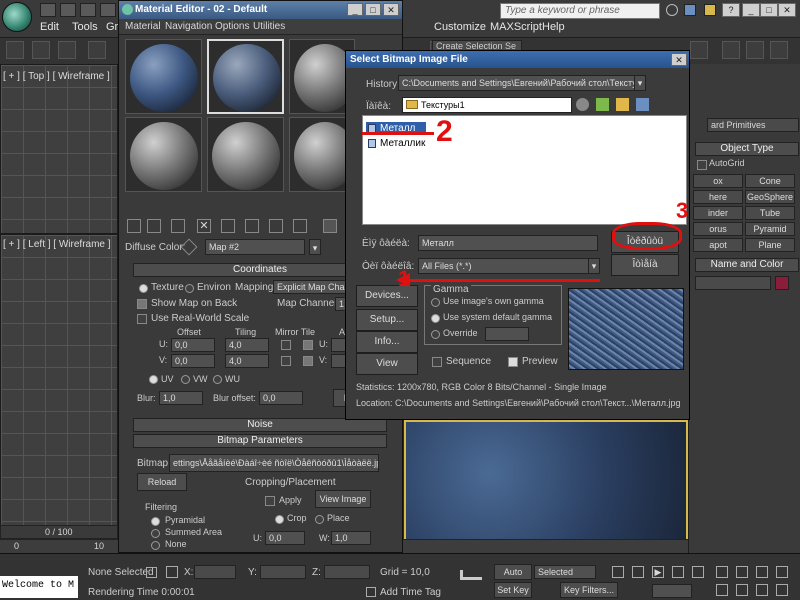  I want to click on v-tile-checkbox, so click(308, 361).